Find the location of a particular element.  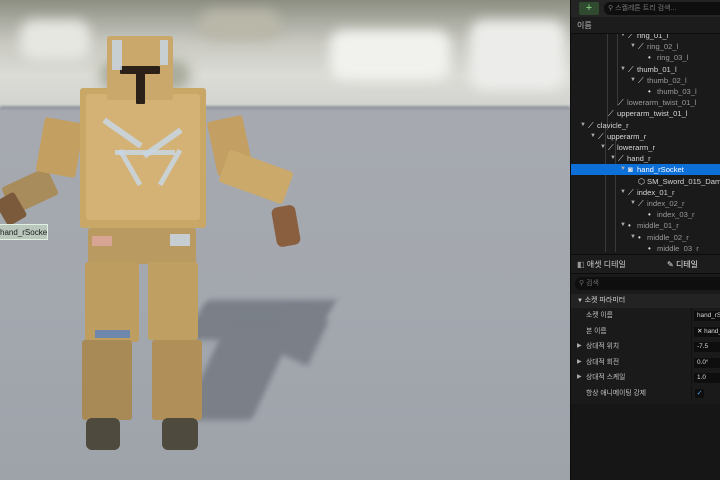

property-value-field: hand_rSocket is located at coordinates (707, 316).